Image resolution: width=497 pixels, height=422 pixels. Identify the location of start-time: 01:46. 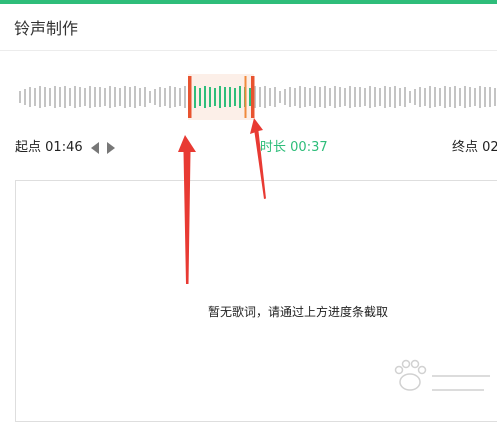
(64, 147).